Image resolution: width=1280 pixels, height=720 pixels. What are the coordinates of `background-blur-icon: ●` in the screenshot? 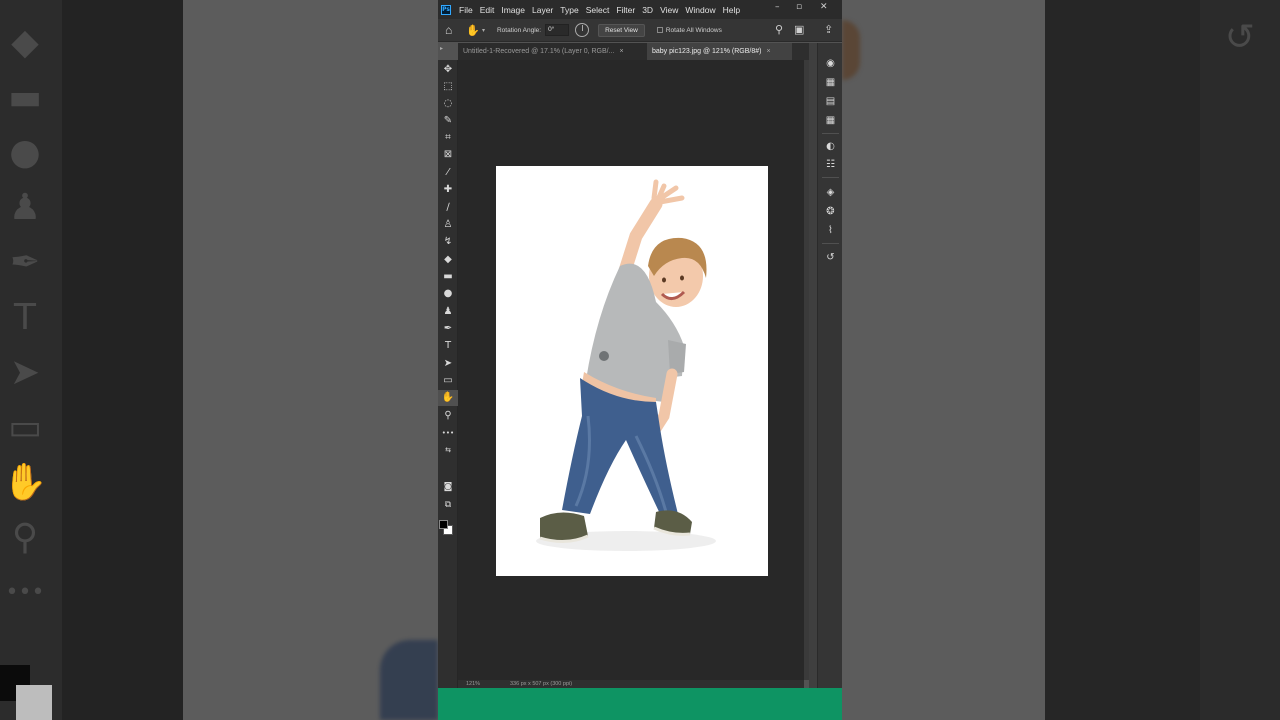 It's located at (25, 152).